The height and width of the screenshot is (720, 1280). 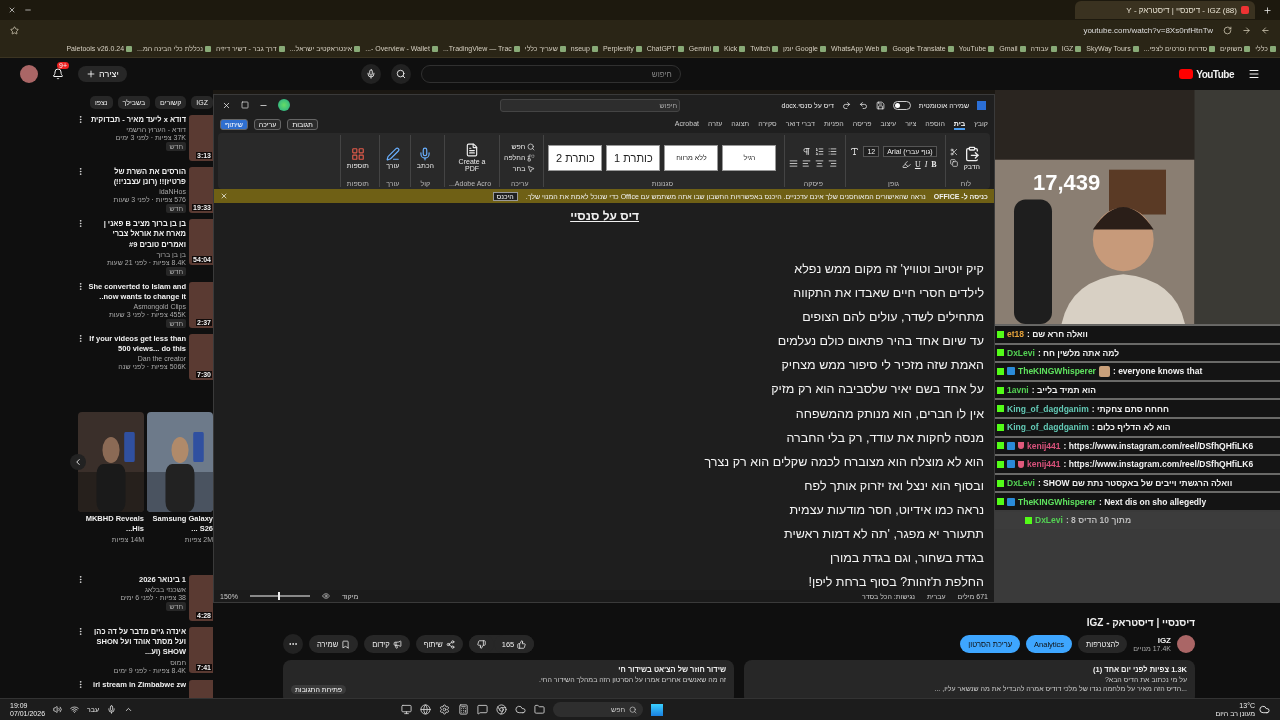 What do you see at coordinates (397, 644) in the screenshot?
I see `megaphone-icon` at bounding box center [397, 644].